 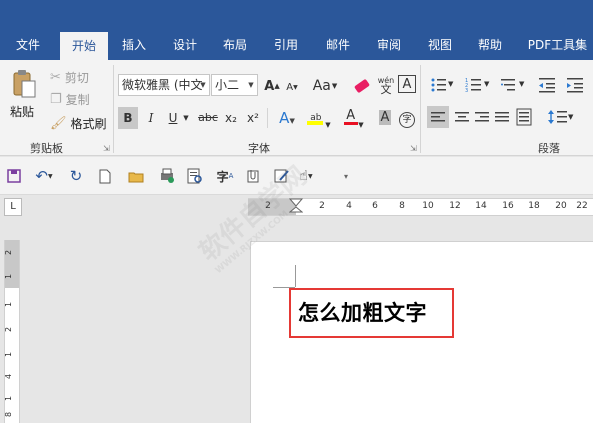 I want to click on tab-mailings: 邮件, so click(x=338, y=48).